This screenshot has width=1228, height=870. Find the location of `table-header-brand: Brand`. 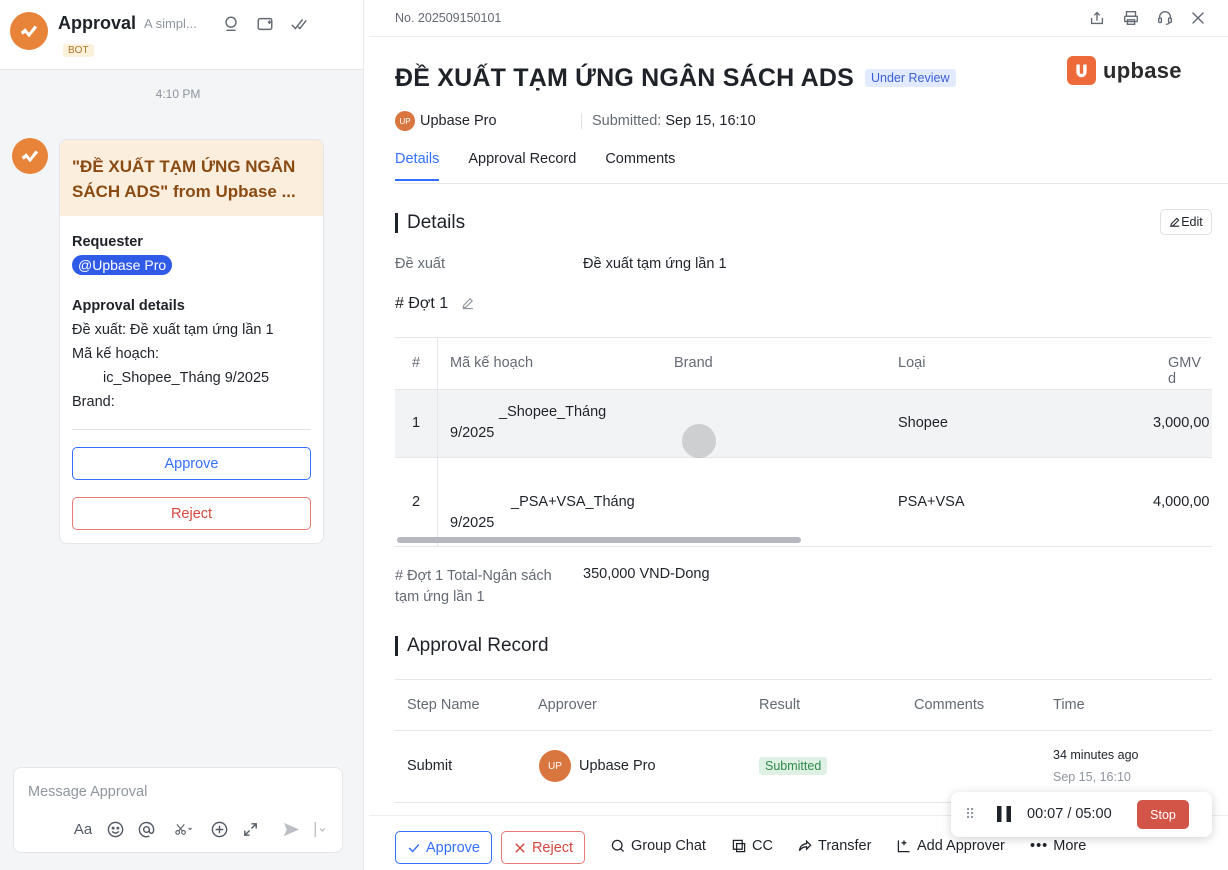

table-header-brand: Brand is located at coordinates (693, 363).